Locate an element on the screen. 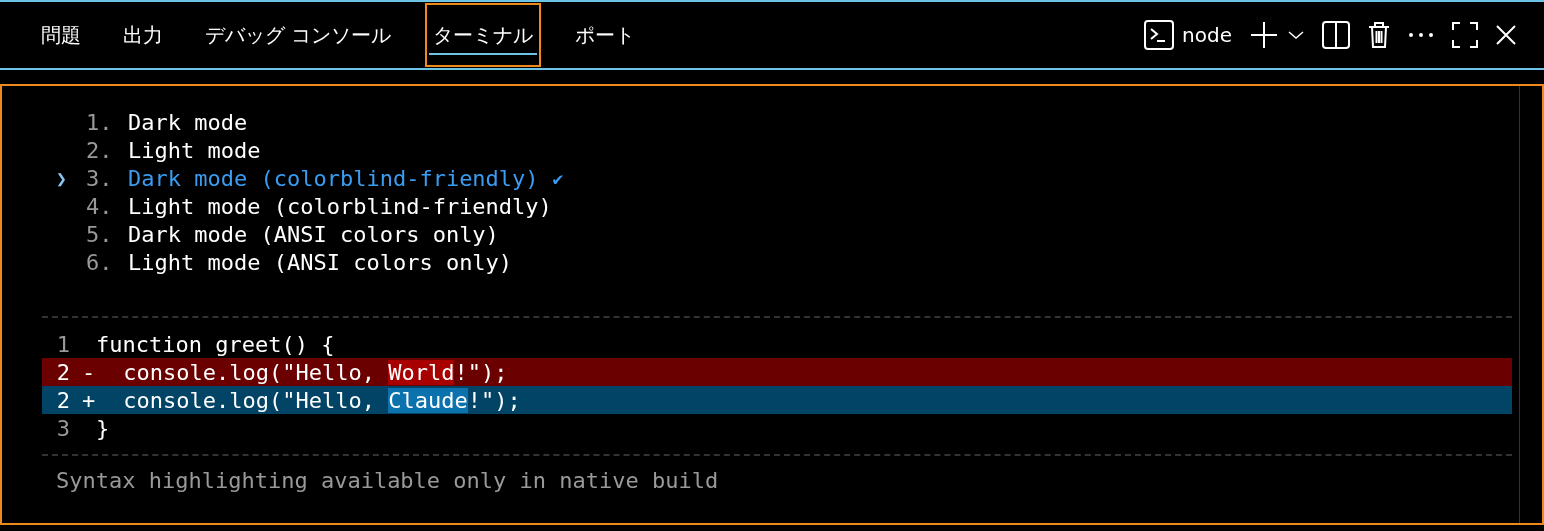 This screenshot has height=531, width=1544. terminal-name: node is located at coordinates (1207, 35).